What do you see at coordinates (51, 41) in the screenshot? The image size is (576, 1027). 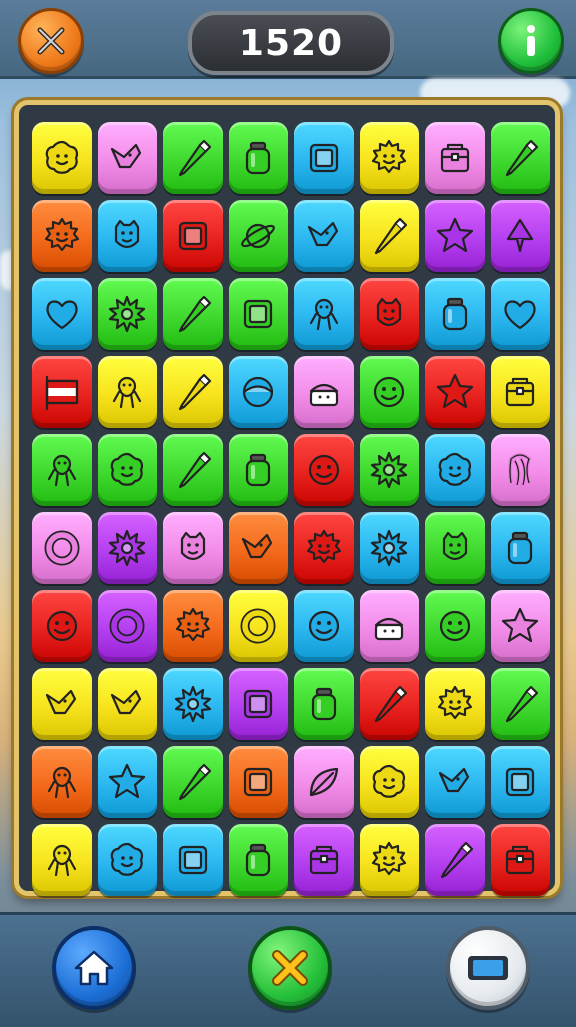 I see `pause-button` at bounding box center [51, 41].